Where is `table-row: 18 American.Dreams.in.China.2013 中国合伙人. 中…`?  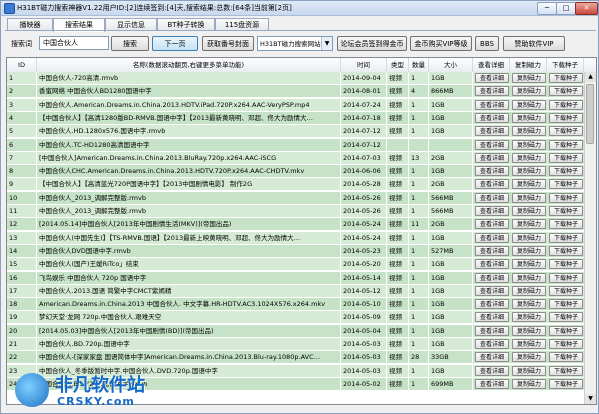 table-row: 18 American.Dreams.in.China.2013 中国合伙人. 中… is located at coordinates (295, 305).